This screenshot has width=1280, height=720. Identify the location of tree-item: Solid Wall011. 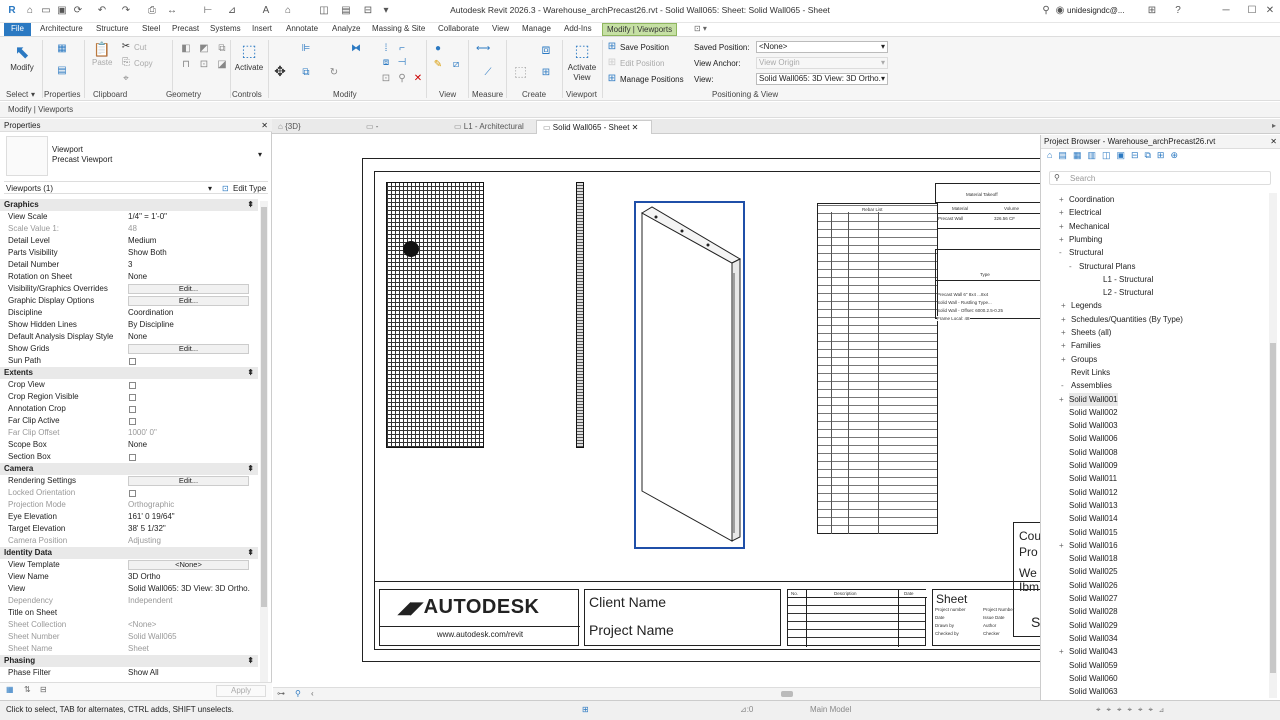
(1093, 478).